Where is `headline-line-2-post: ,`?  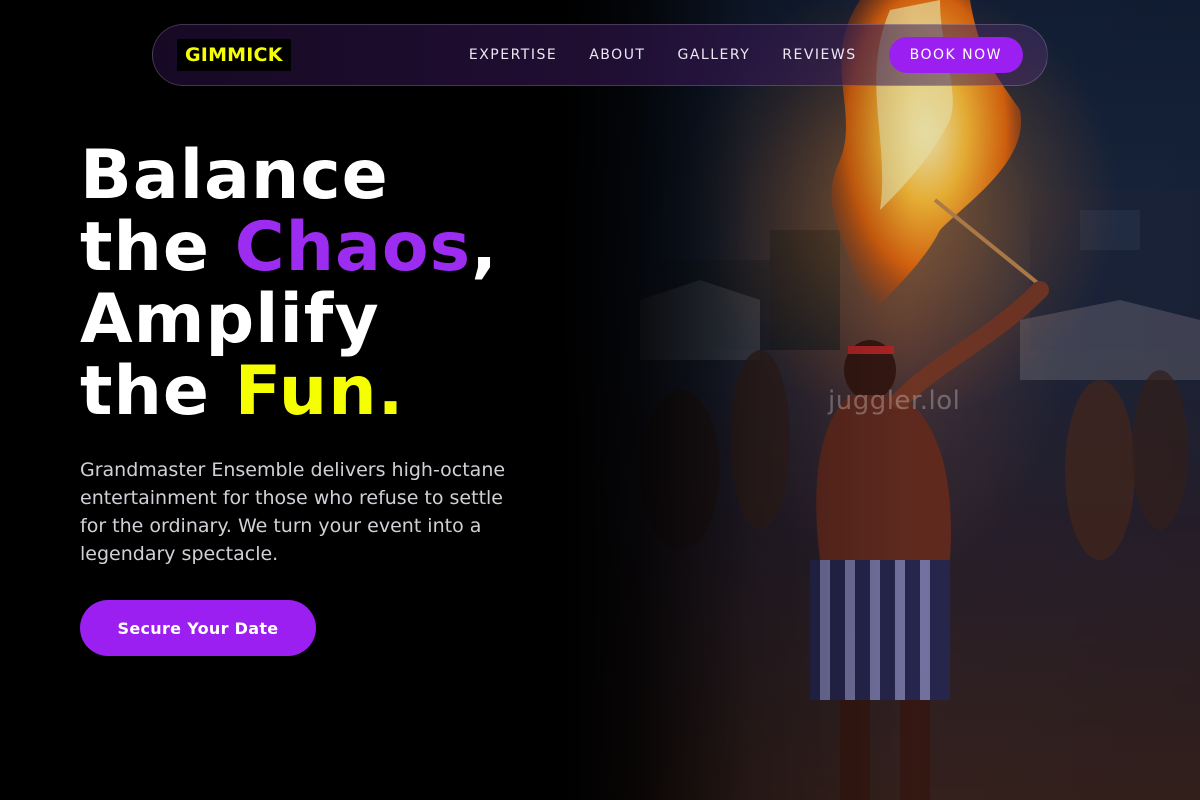
headline-line-2-post: , is located at coordinates (484, 247).